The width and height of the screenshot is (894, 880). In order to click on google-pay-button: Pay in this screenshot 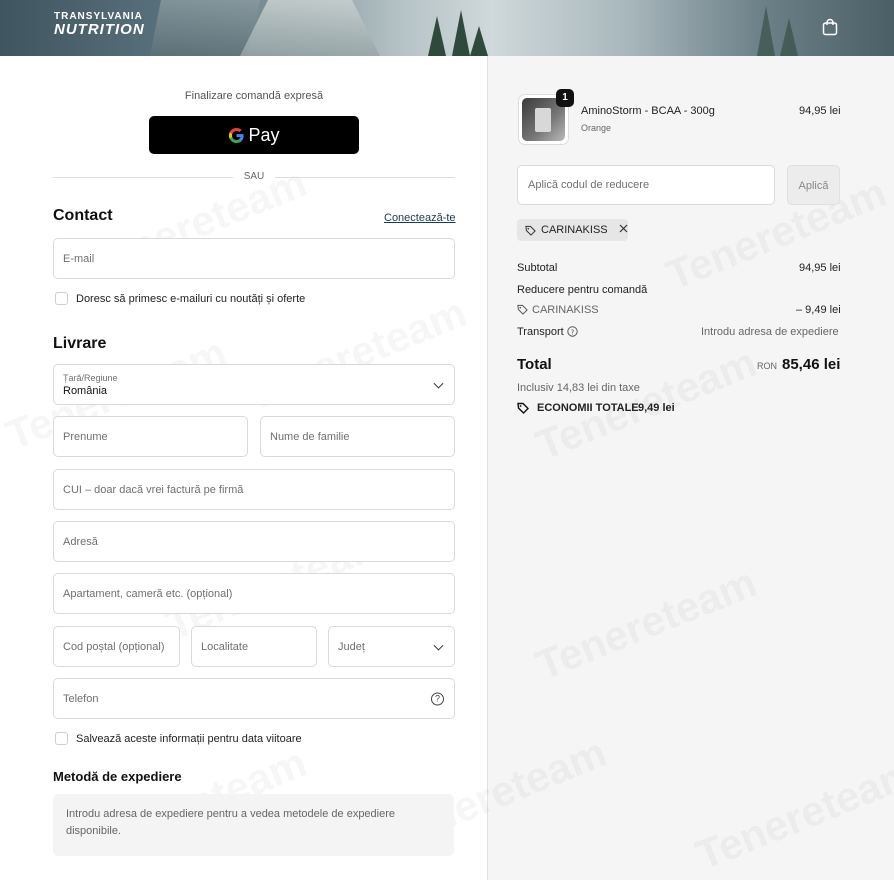, I will do `click(254, 135)`.